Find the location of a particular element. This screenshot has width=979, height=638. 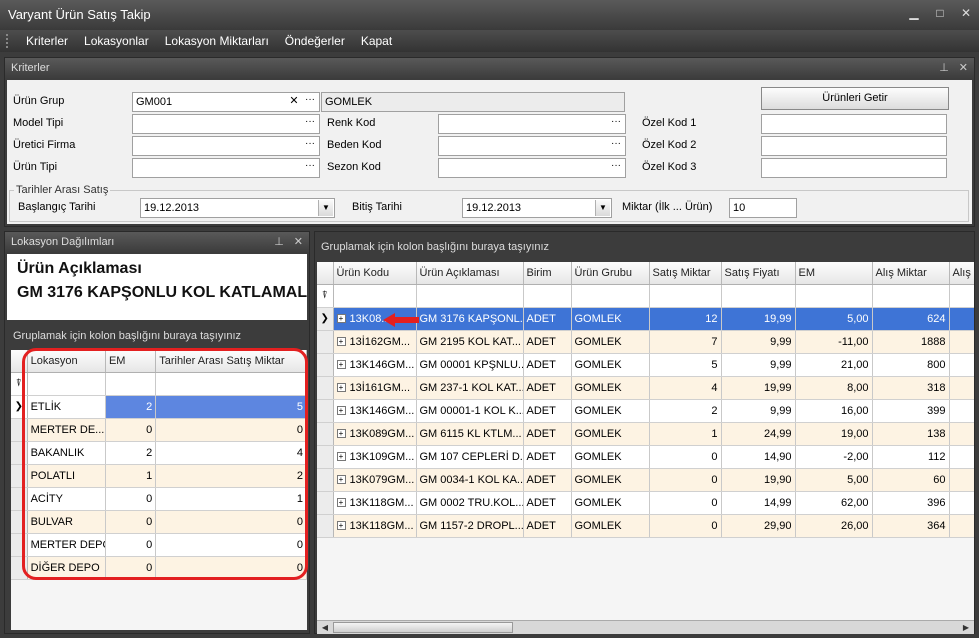

menu-lokasyonlar: Lokasyonlar is located at coordinates (116, 41).